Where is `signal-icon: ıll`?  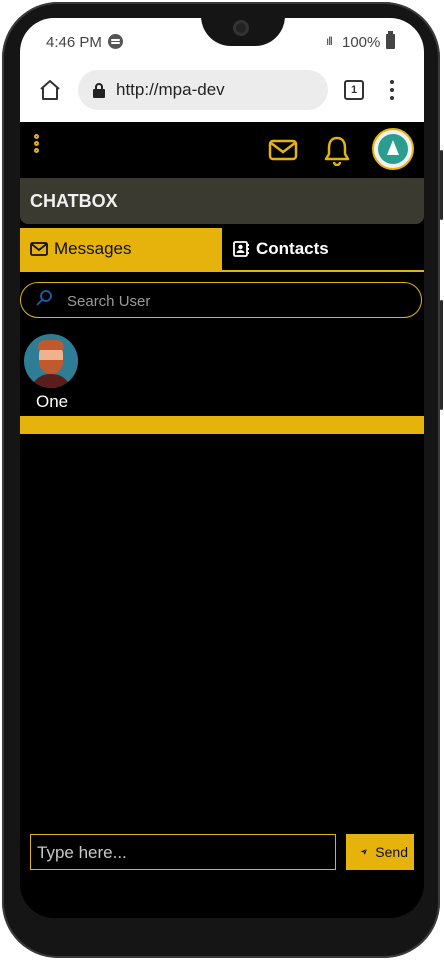 signal-icon: ıll is located at coordinates (329, 41).